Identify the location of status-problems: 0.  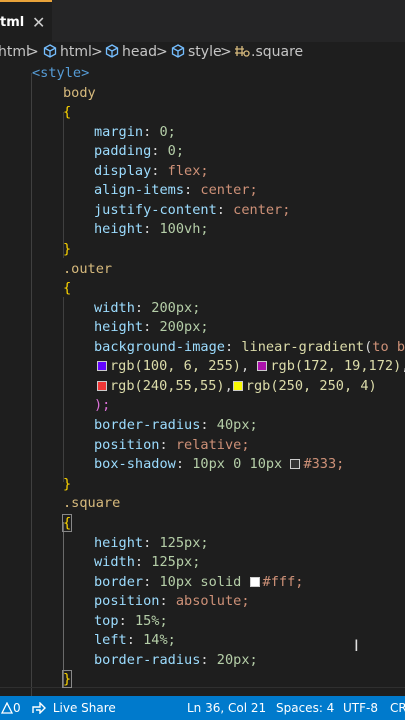
(10, 708).